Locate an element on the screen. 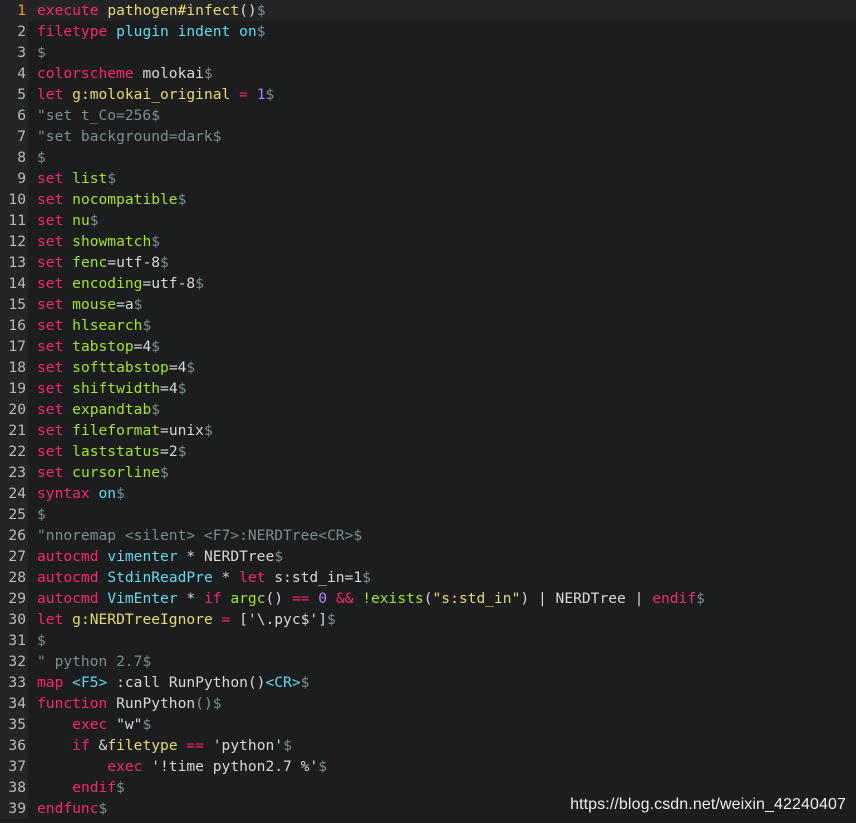  code-line: 13 set fenc=utf-8$ is located at coordinates (428, 262).